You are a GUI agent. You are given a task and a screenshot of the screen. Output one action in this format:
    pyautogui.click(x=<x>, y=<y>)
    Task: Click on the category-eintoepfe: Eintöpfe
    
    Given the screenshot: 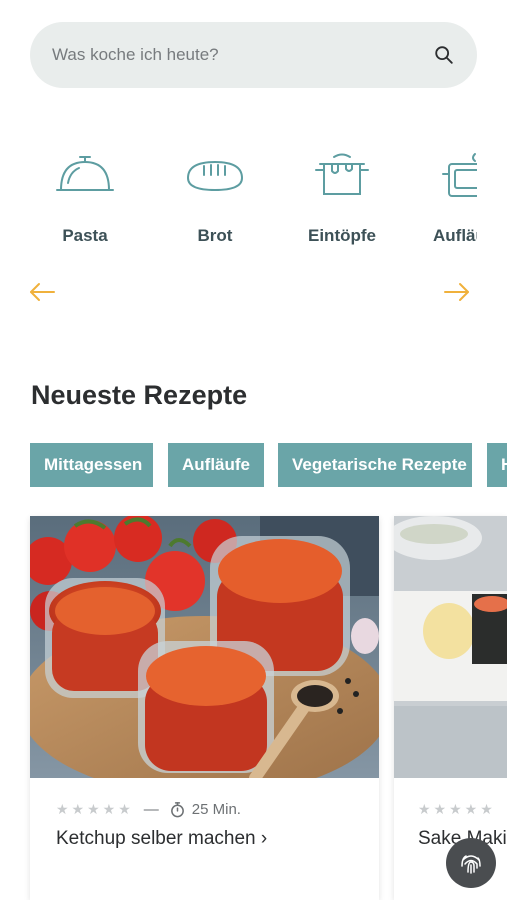 What is the action you would take?
    pyautogui.click(x=342, y=198)
    